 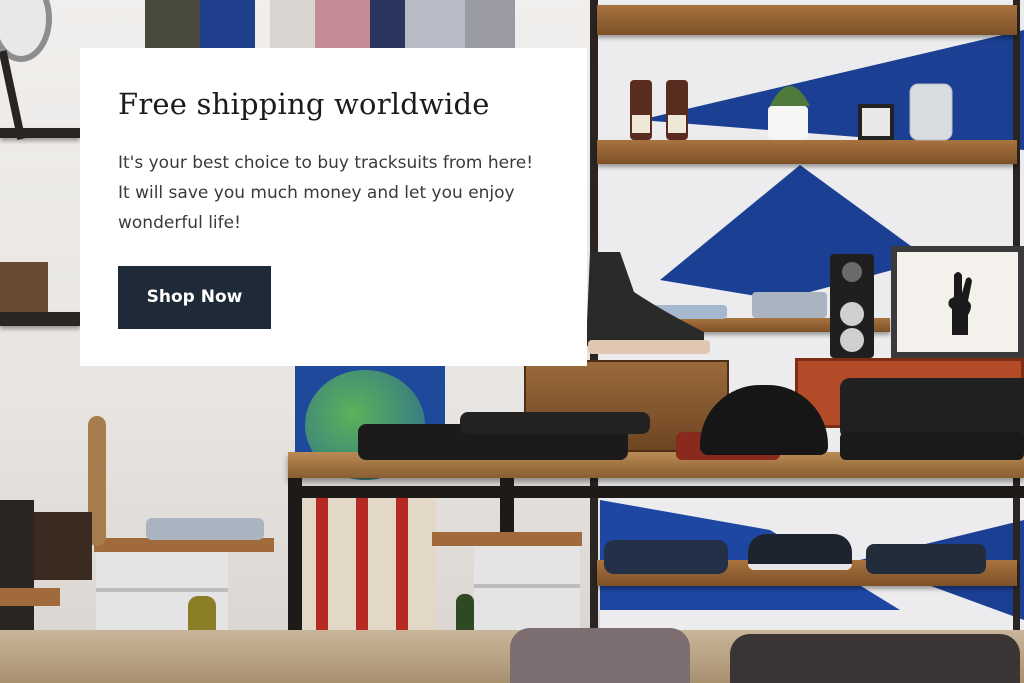 What do you see at coordinates (663, 492) in the screenshot?
I see `table-rail` at bounding box center [663, 492].